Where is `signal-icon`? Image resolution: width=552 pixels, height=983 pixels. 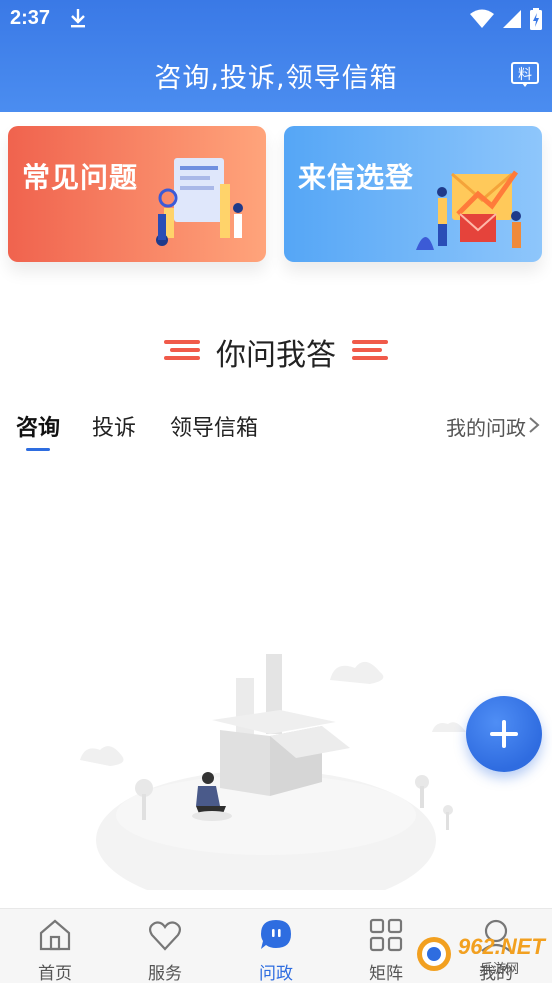 signal-icon is located at coordinates (512, 19).